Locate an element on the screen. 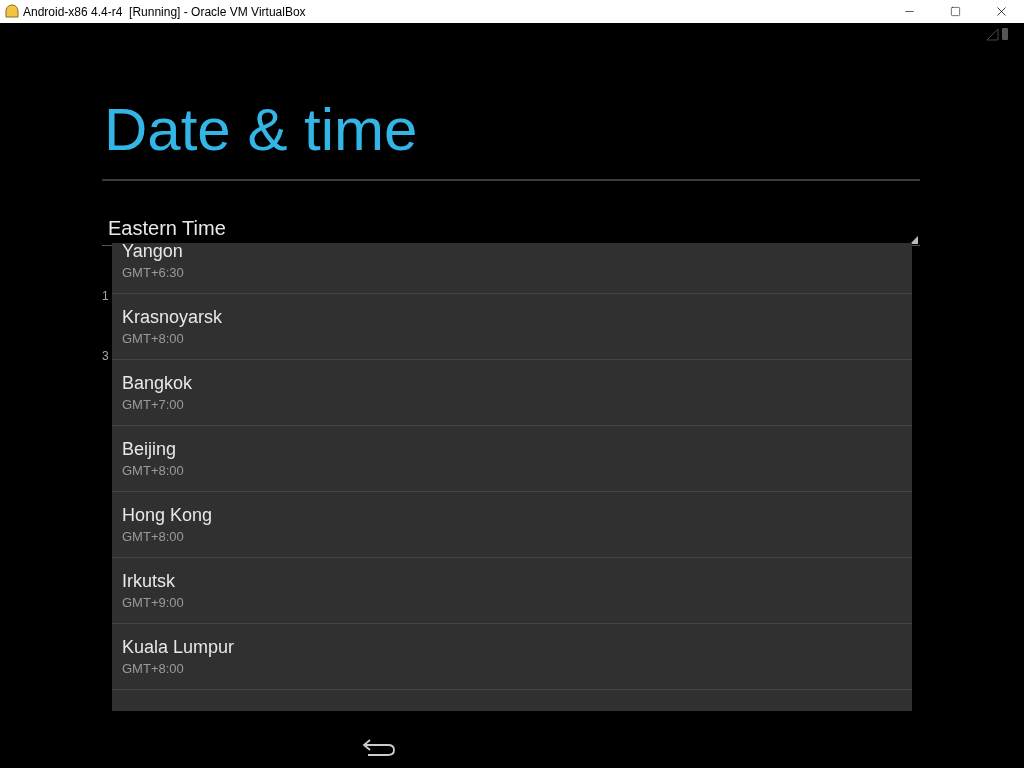 The width and height of the screenshot is (1024, 768). timezone-item: Beijing GMT+8:00 is located at coordinates (512, 459).